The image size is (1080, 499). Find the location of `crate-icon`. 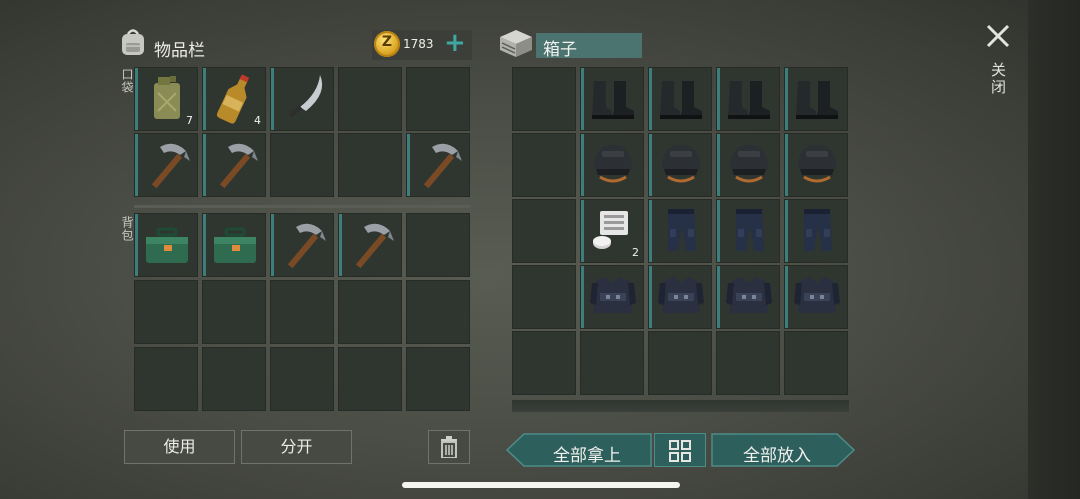

crate-icon is located at coordinates (516, 45).